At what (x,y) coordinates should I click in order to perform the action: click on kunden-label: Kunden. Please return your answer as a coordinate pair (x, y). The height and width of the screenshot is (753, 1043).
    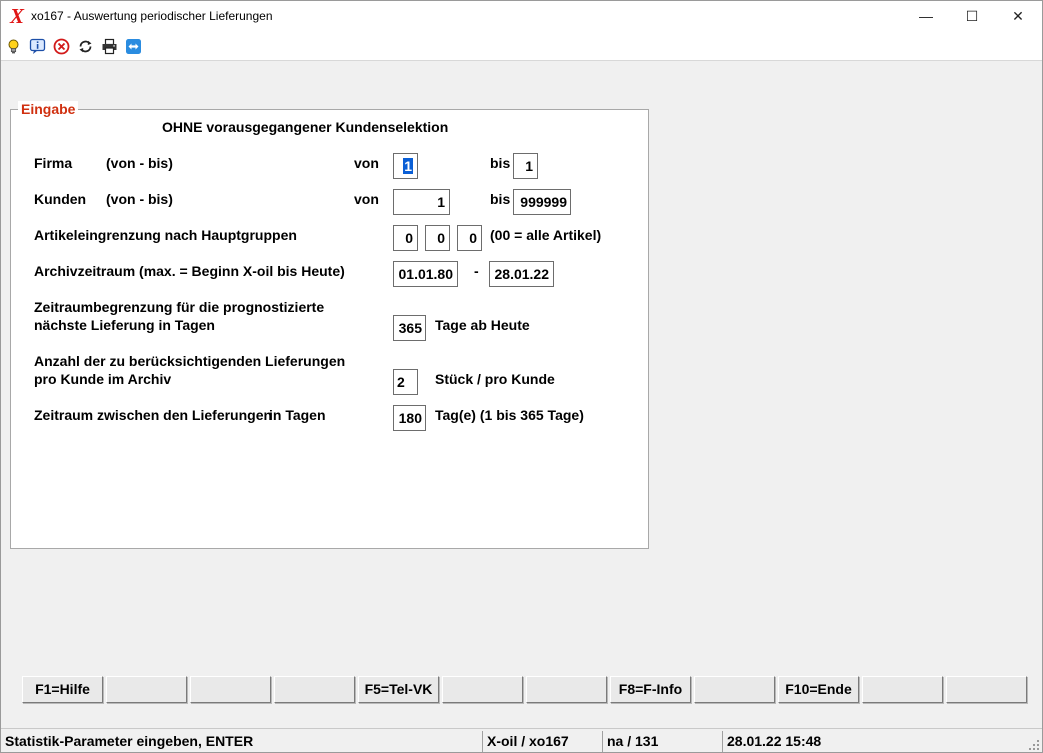
    Looking at the image, I should click on (60, 199).